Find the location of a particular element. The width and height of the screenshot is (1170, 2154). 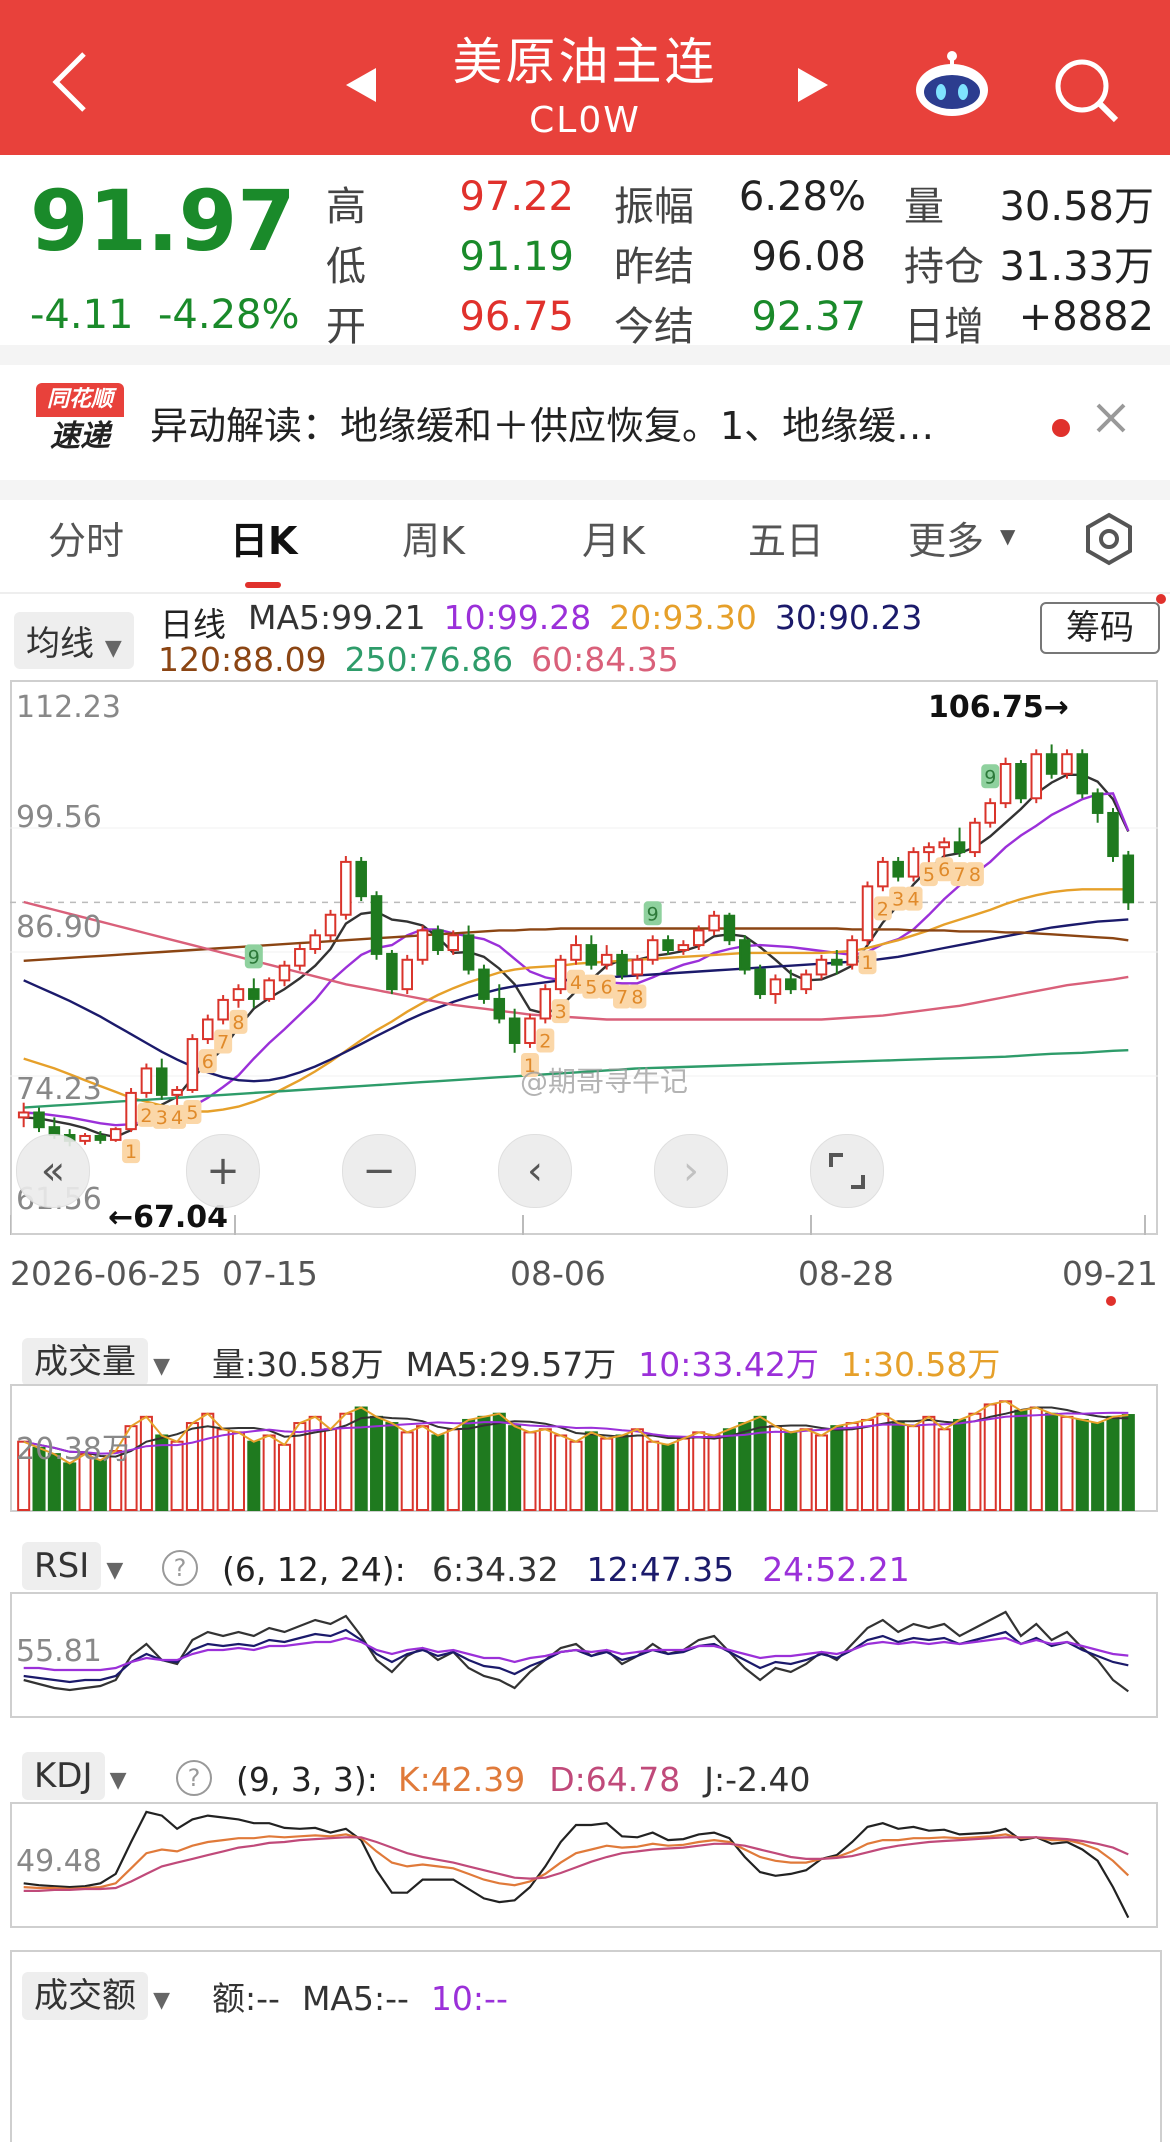

y-tick-label: 112.23 is located at coordinates (68, 707).